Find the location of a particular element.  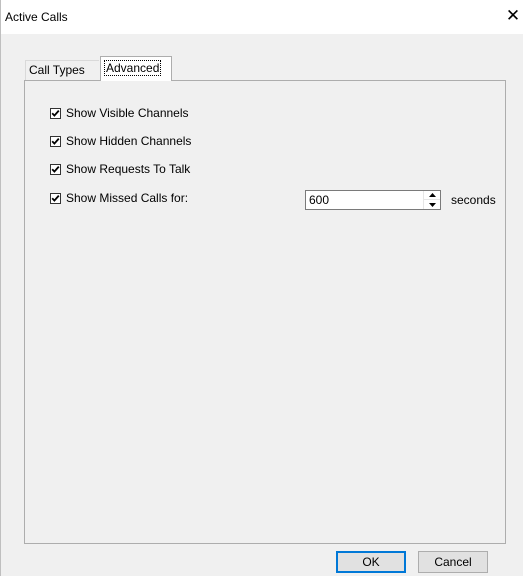

seconds-unit-label: seconds is located at coordinates (473, 200).